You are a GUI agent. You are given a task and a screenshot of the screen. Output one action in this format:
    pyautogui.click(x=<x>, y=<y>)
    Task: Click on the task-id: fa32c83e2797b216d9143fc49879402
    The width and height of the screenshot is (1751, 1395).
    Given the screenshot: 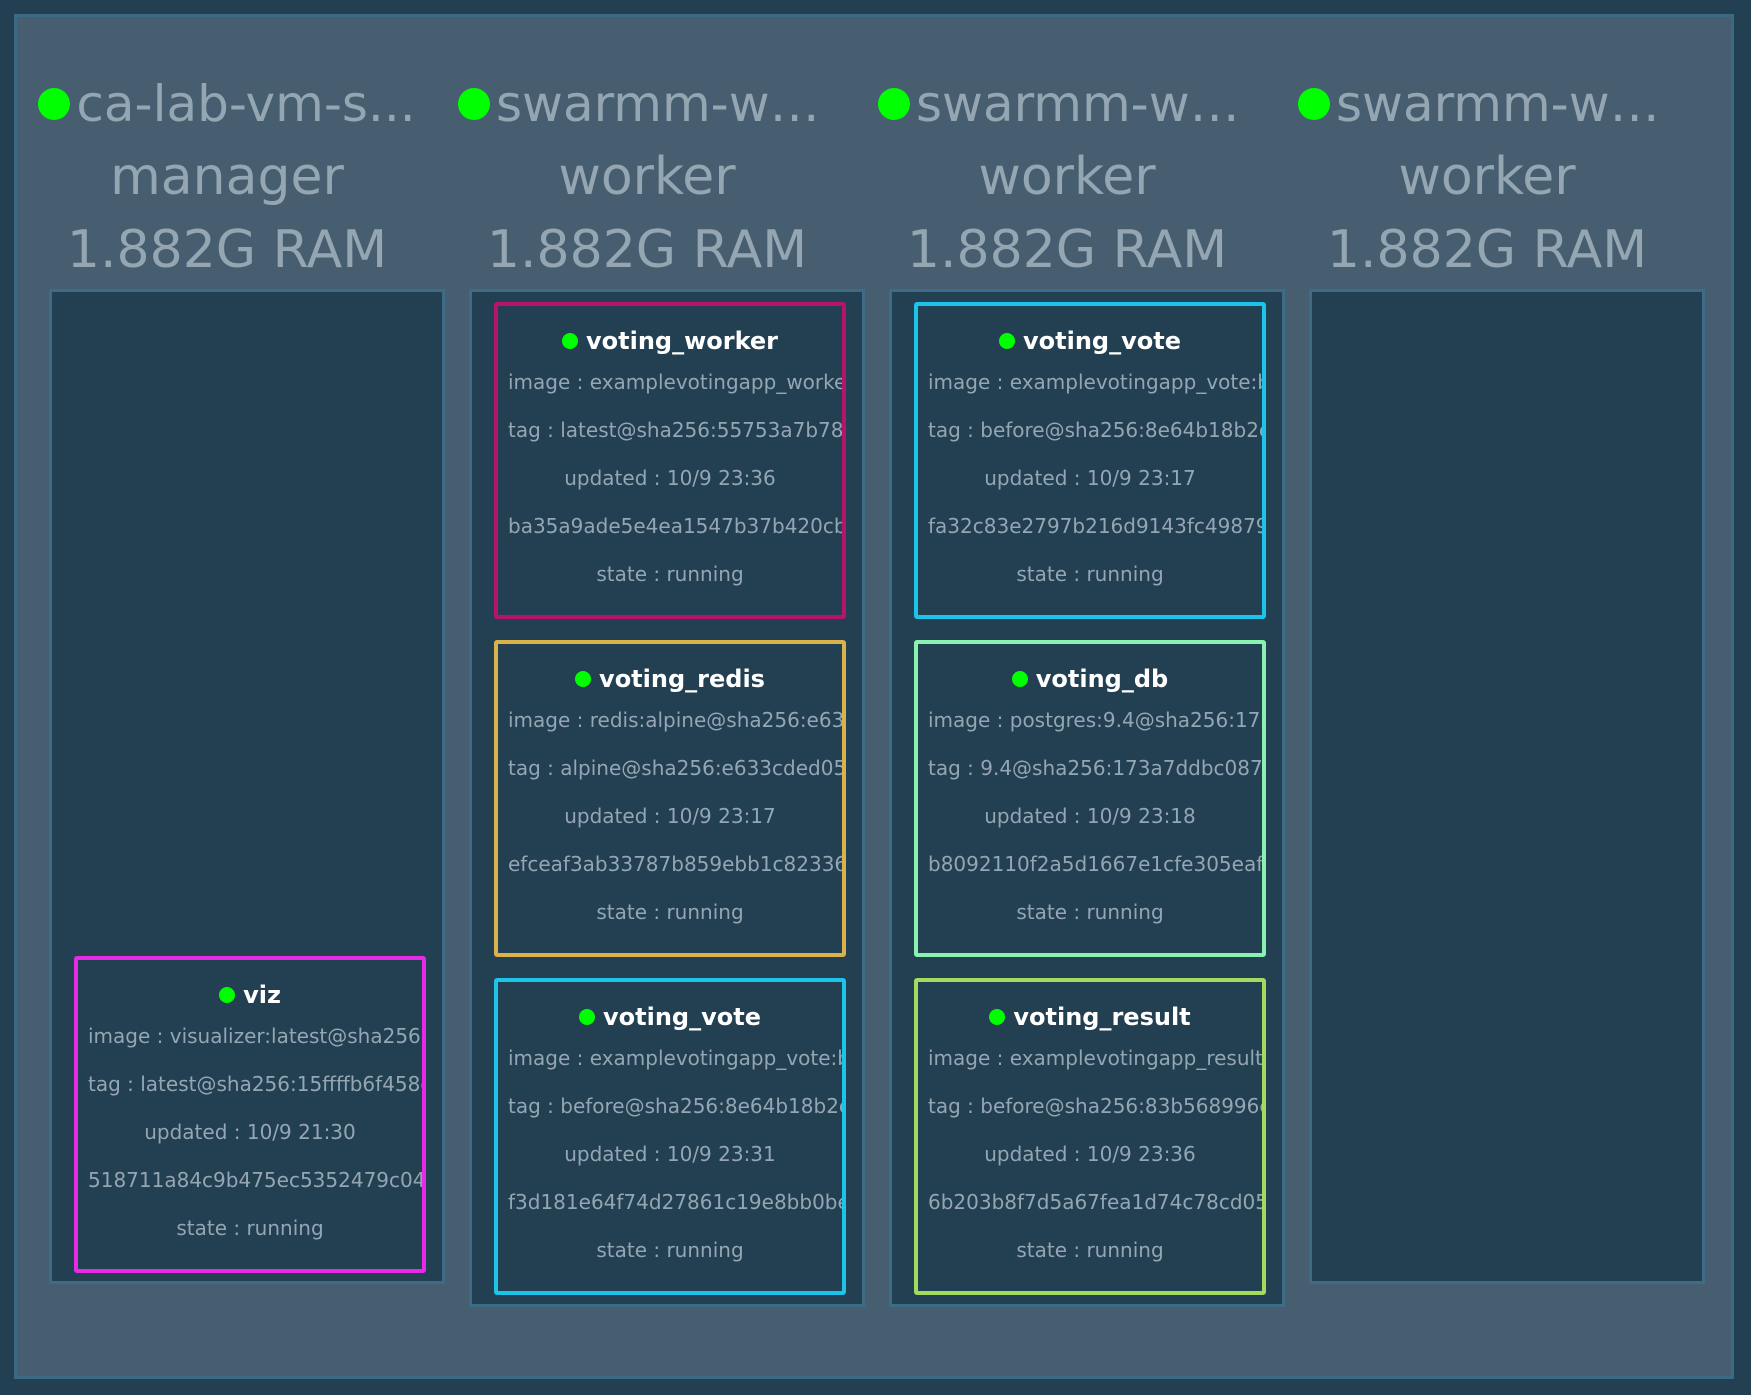 What is the action you would take?
    pyautogui.click(x=1095, y=526)
    